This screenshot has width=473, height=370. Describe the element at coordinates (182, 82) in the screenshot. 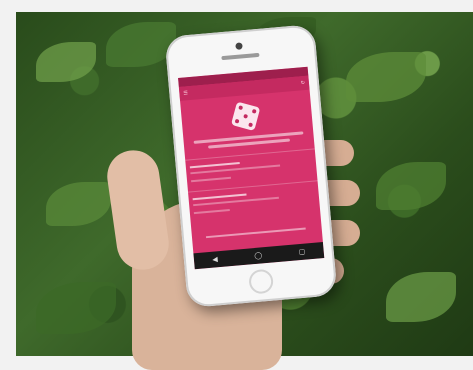

I see `status-left` at that location.